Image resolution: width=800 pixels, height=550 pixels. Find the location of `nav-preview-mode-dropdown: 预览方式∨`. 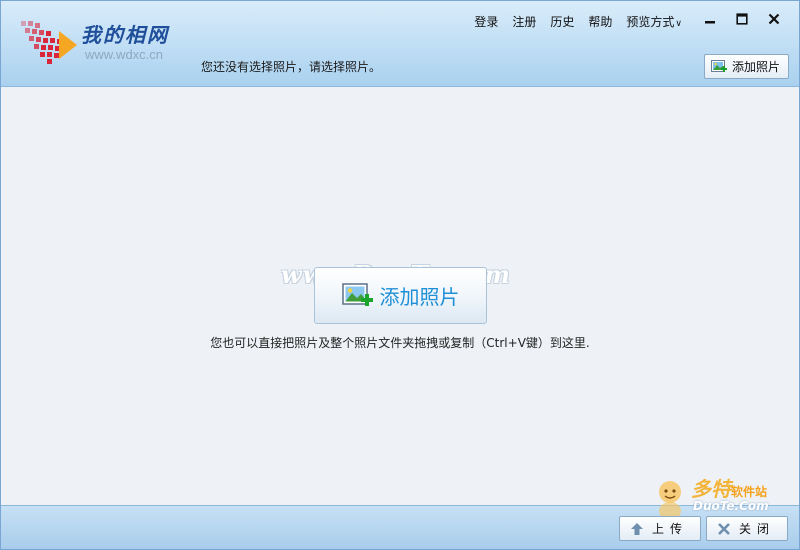

nav-preview-mode-dropdown: 预览方式∨ is located at coordinates (654, 21).